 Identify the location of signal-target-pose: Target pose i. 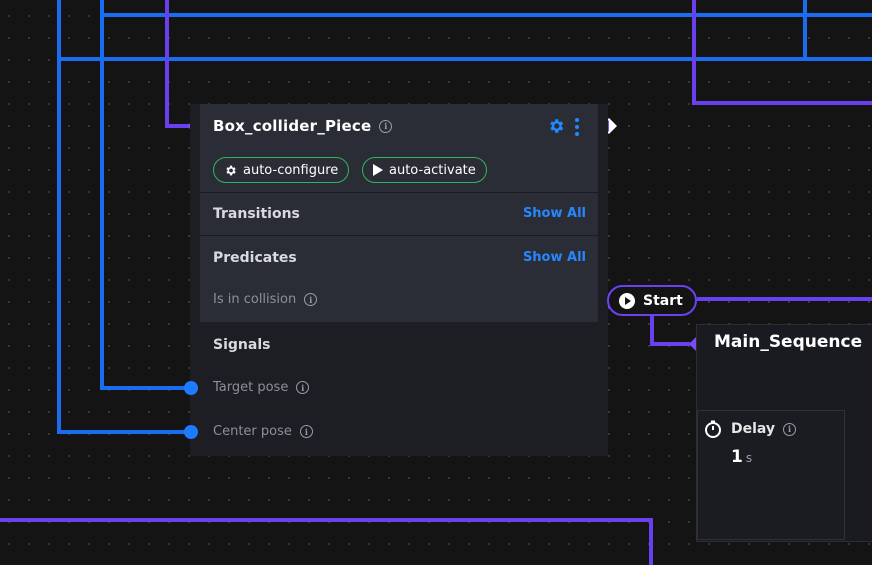
(261, 387).